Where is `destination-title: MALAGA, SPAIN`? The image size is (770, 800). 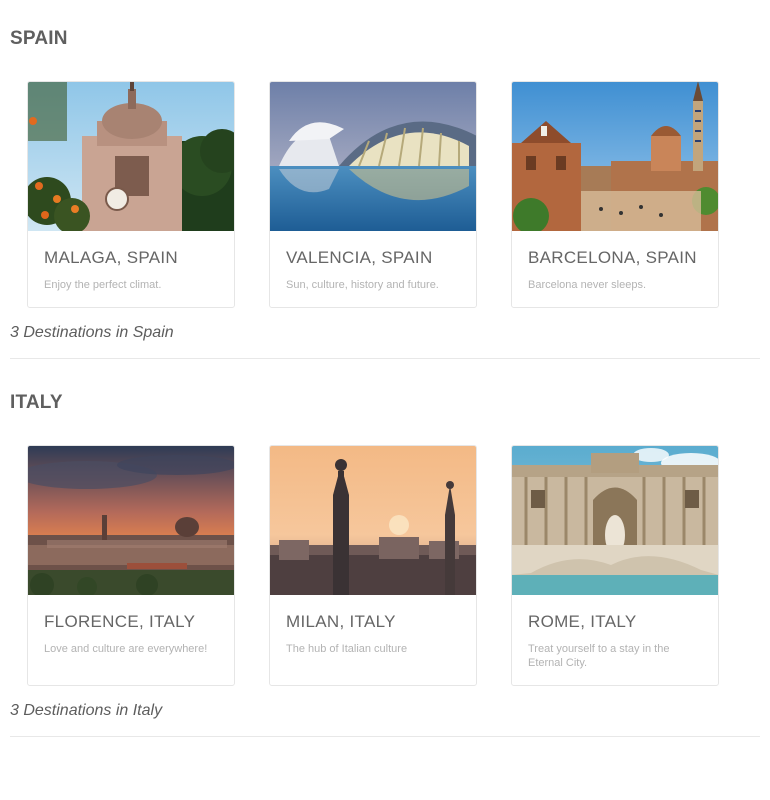 destination-title: MALAGA, SPAIN is located at coordinates (111, 257).